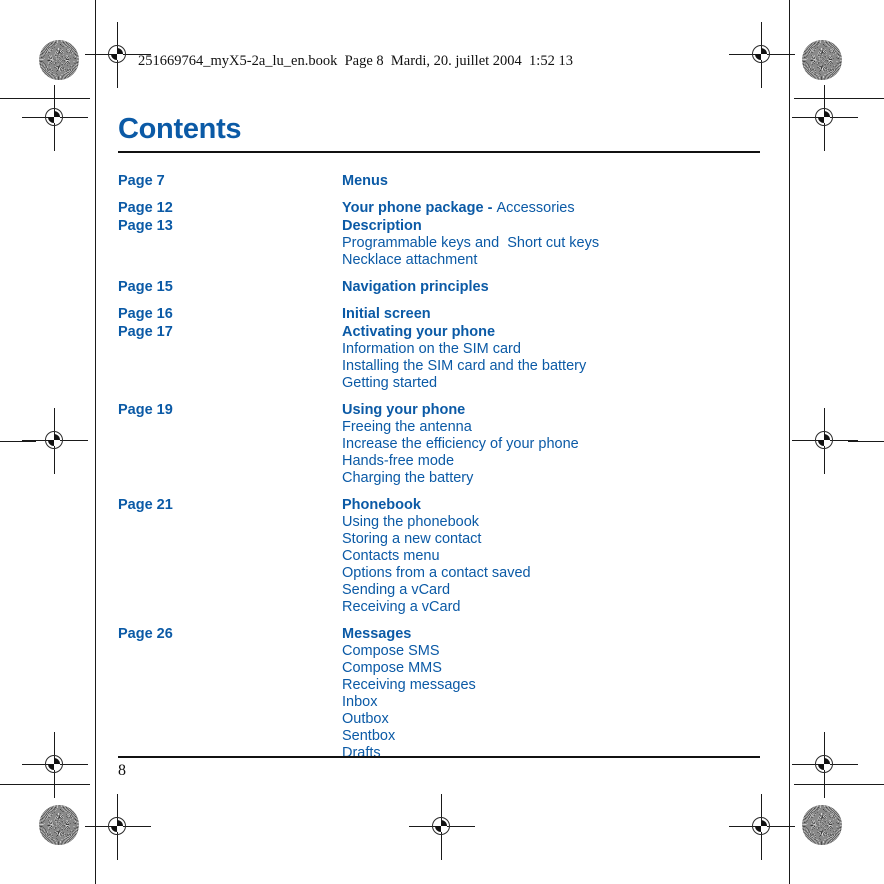 This screenshot has width=884, height=884. What do you see at coordinates (552, 573) in the screenshot?
I see `toc-entry-subitem: Options from a contact saved` at bounding box center [552, 573].